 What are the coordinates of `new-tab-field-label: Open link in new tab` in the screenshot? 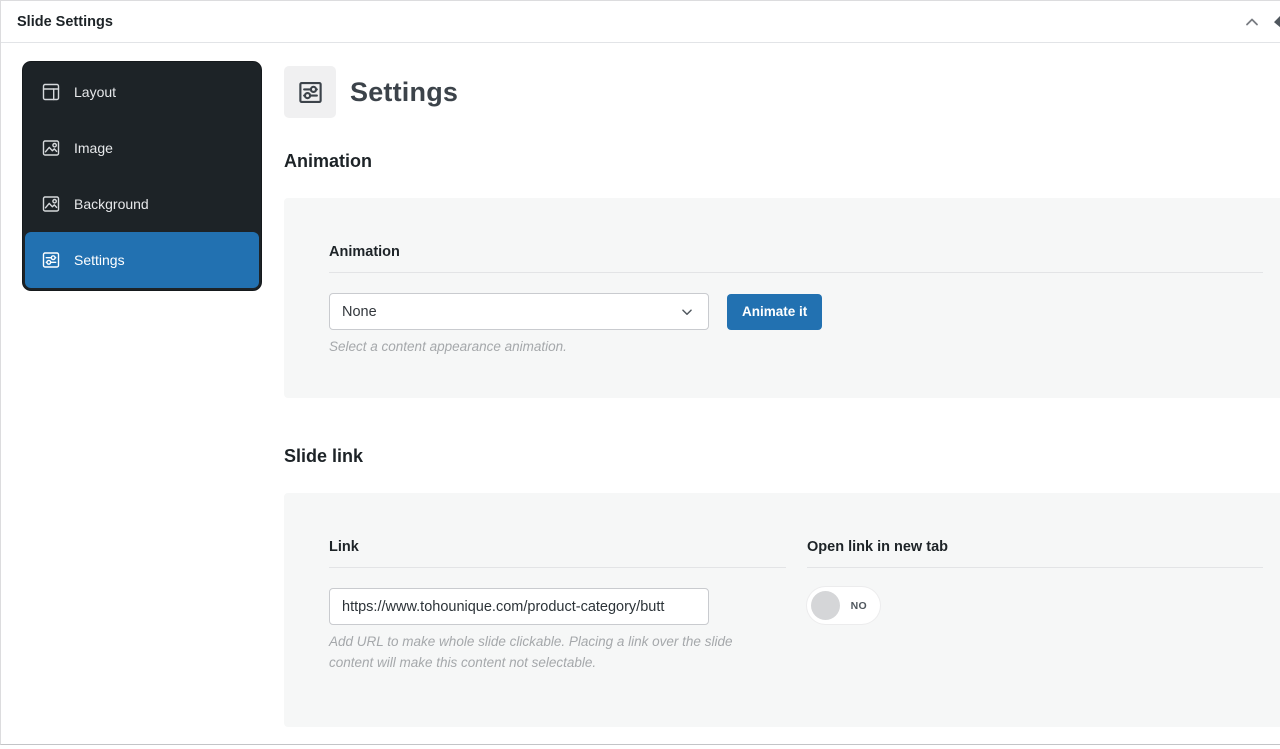 It's located at (877, 547).